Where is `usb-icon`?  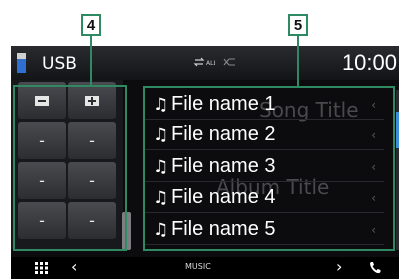 usb-icon is located at coordinates (21, 63).